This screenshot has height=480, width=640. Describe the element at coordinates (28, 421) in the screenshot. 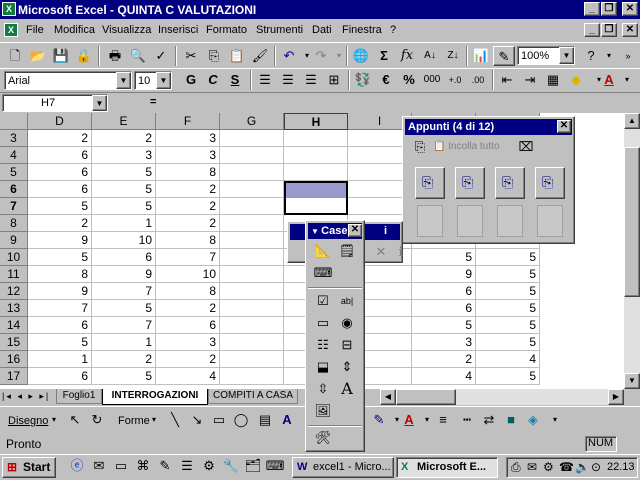

I see `draw-menu-button: Disegno` at that location.